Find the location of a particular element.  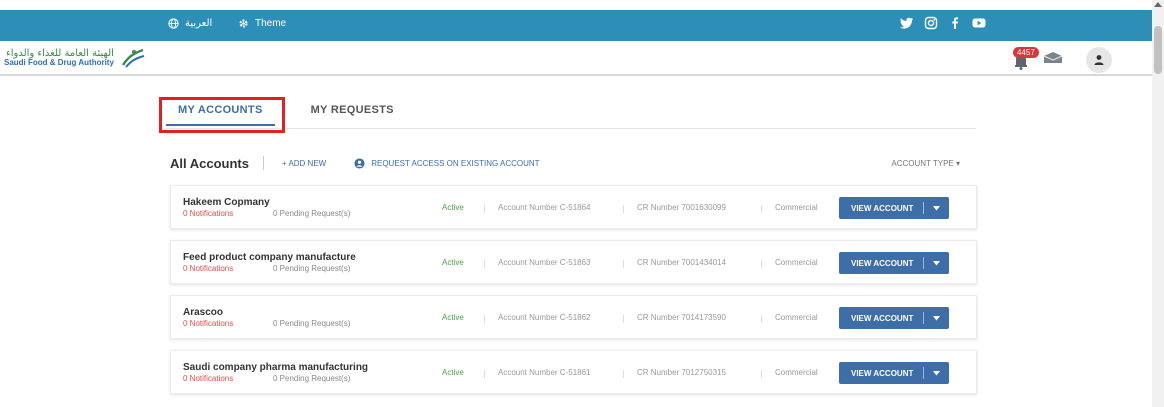

page-title: All Accounts is located at coordinates (209, 163).